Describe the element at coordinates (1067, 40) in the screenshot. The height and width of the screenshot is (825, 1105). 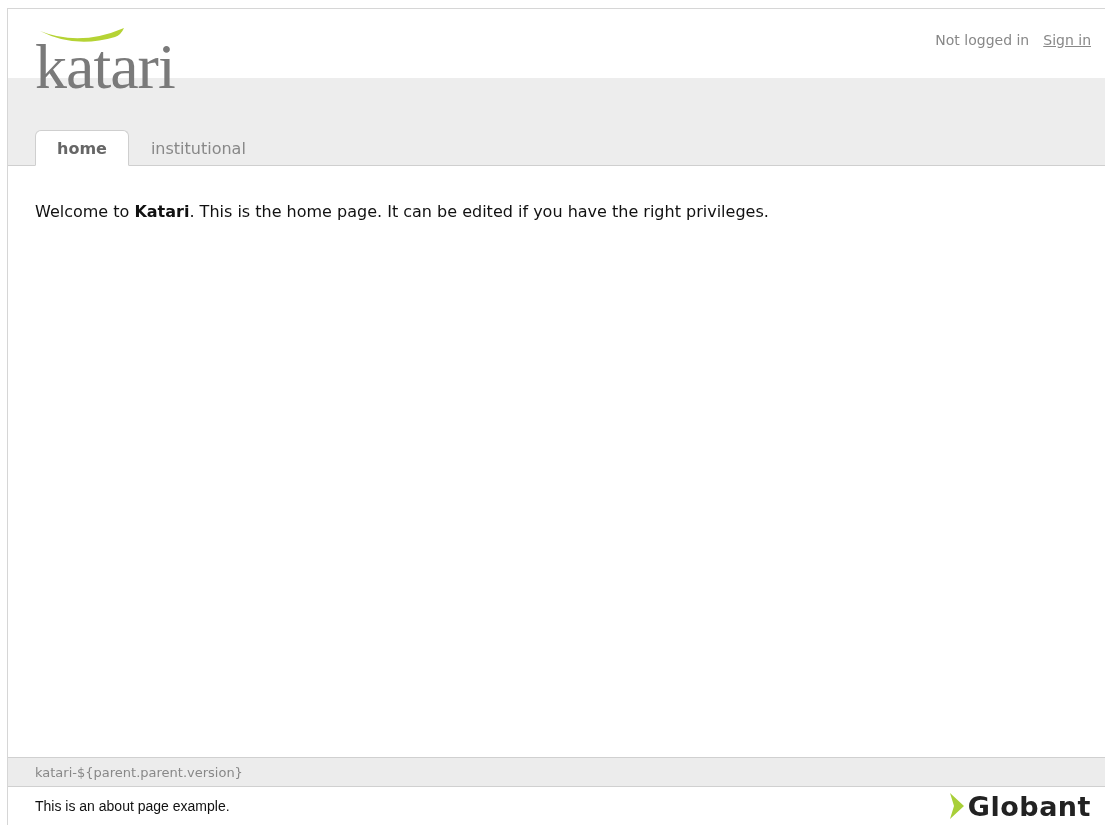
I see `sign-in-link: Sign in` at that location.